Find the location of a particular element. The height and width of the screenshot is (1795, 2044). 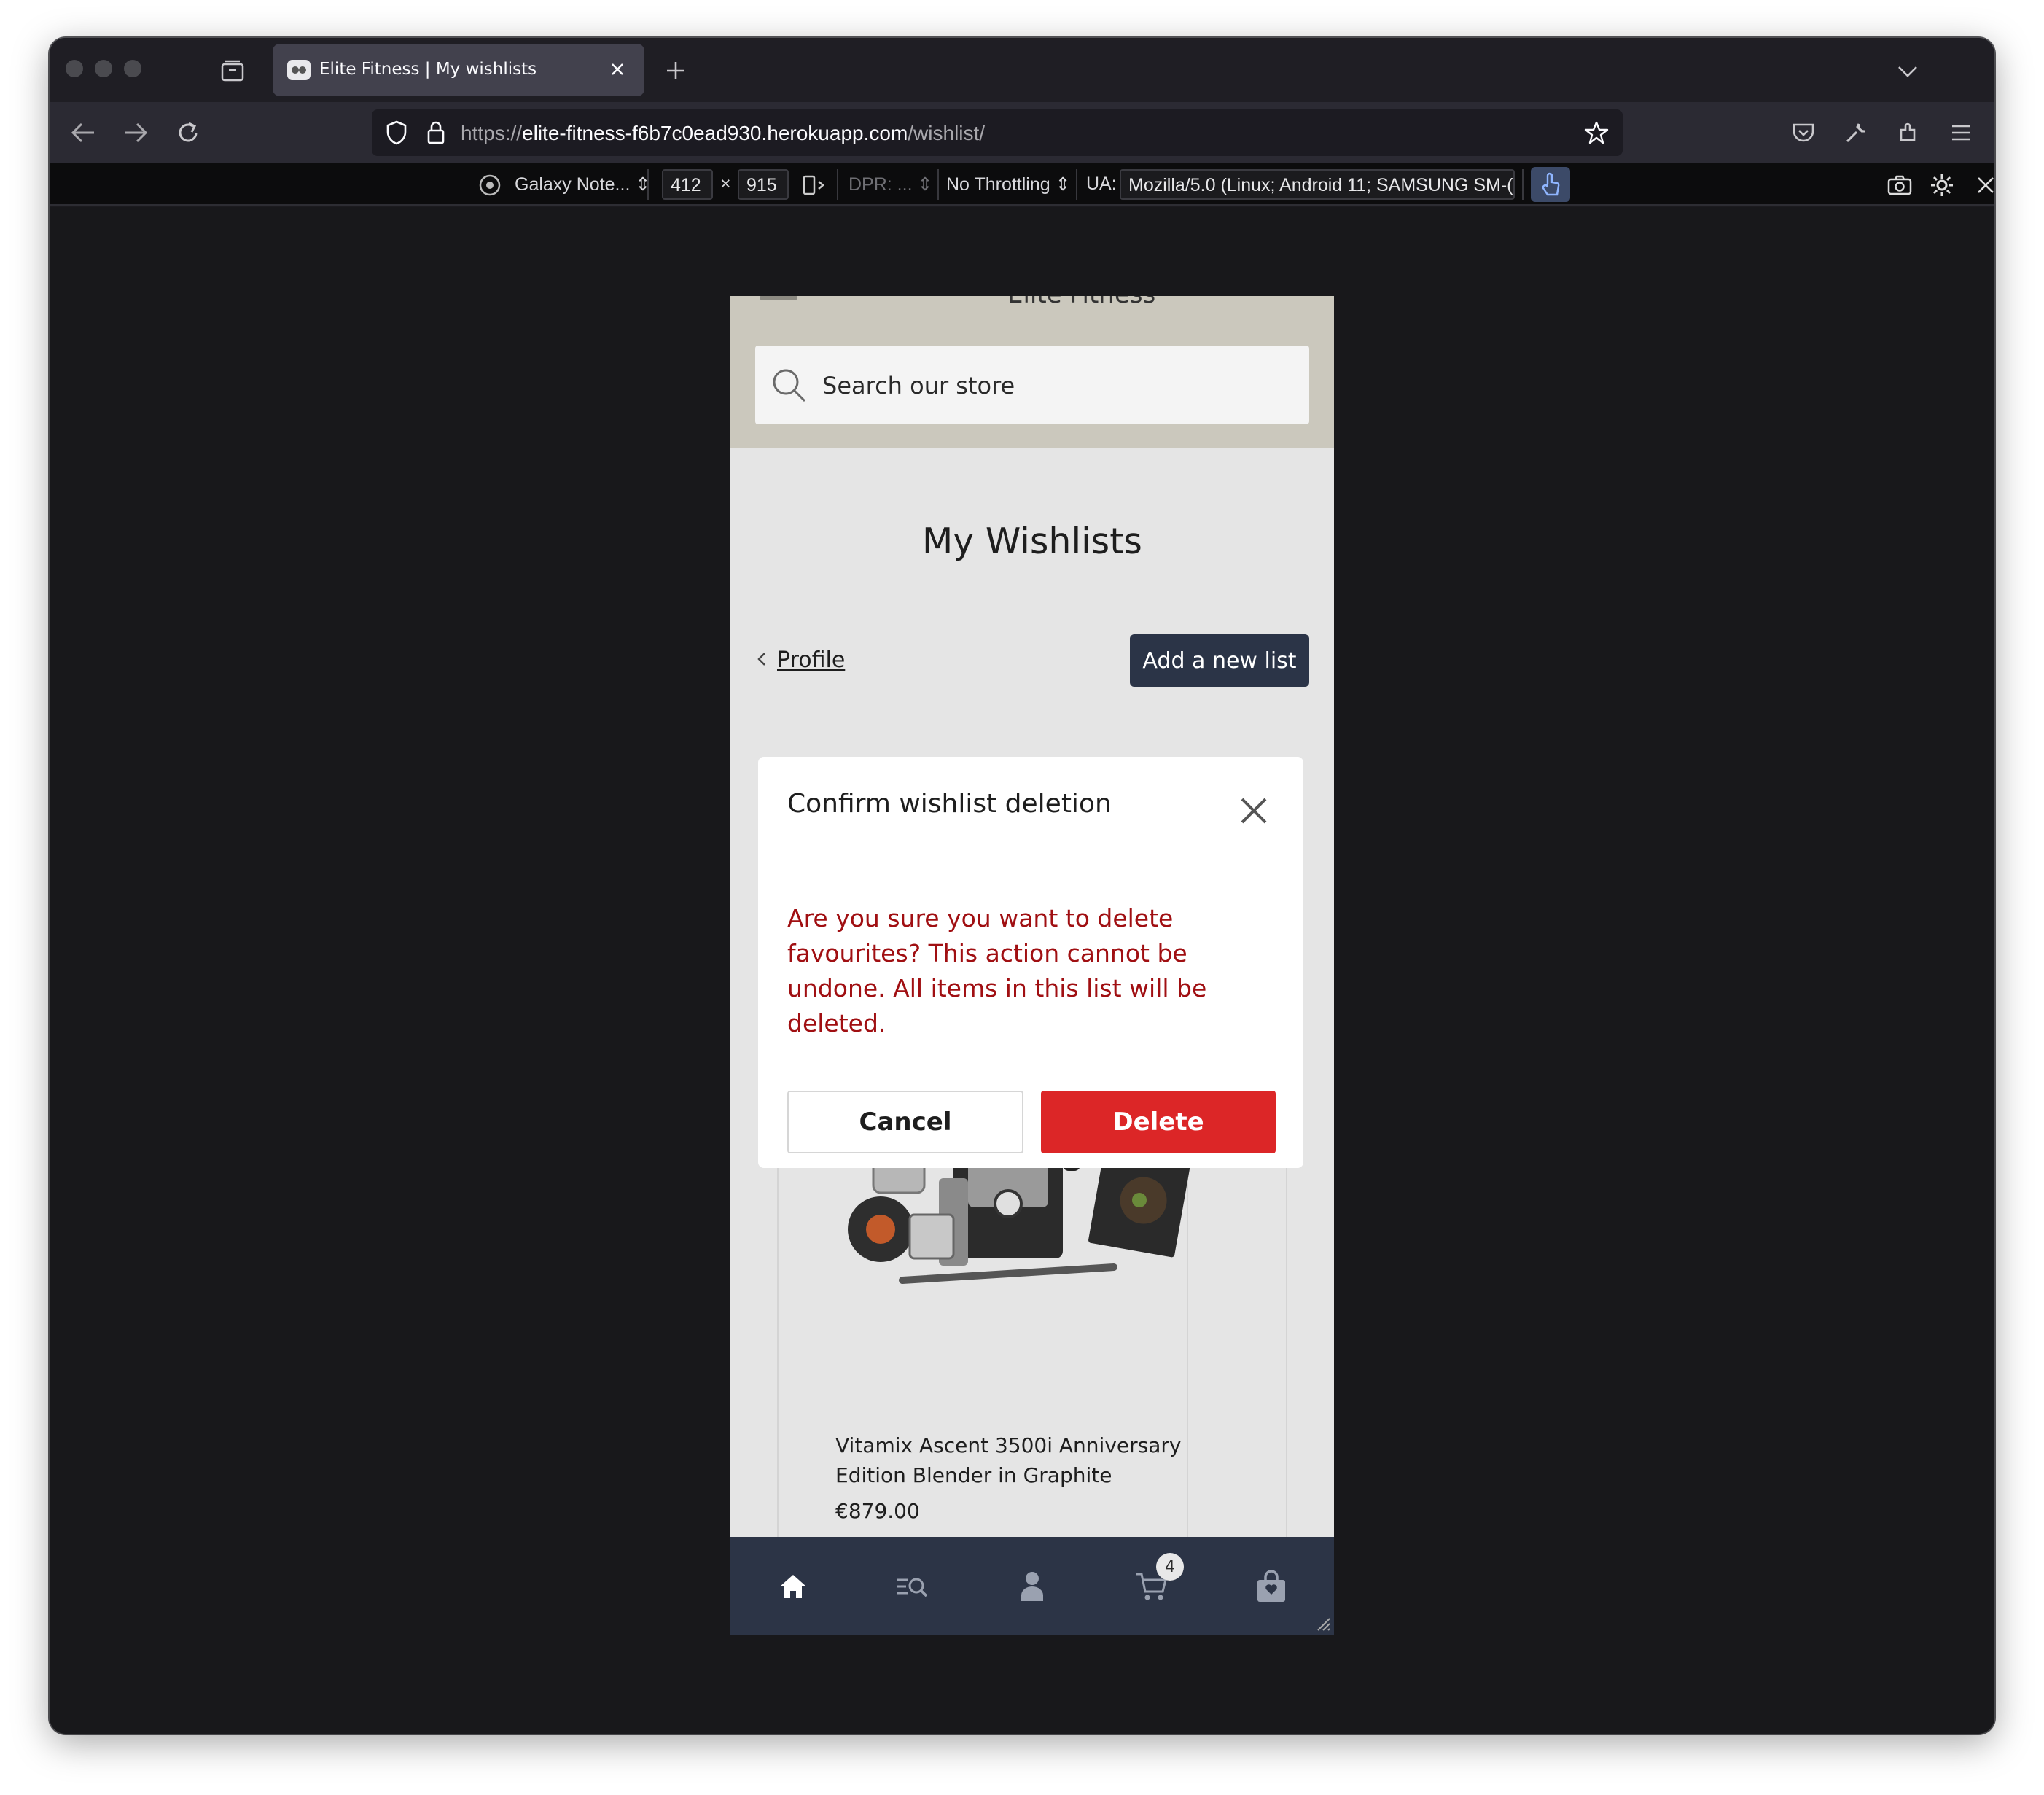

page-title: My Wishlists is located at coordinates (1032, 541).